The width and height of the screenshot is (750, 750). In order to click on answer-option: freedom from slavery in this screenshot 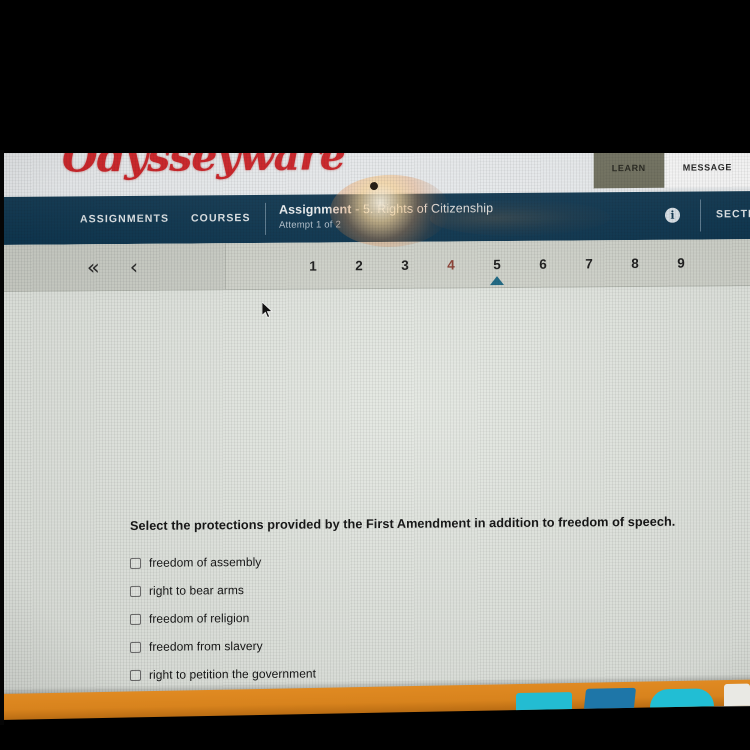, I will do `click(340, 645)`.